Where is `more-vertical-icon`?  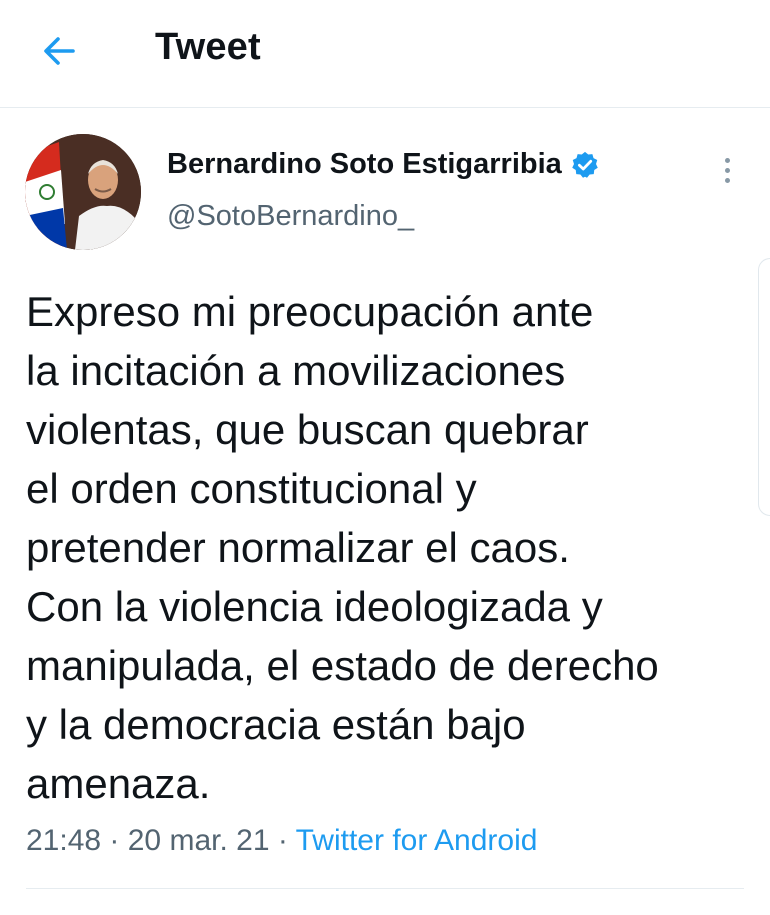 more-vertical-icon is located at coordinates (727, 160).